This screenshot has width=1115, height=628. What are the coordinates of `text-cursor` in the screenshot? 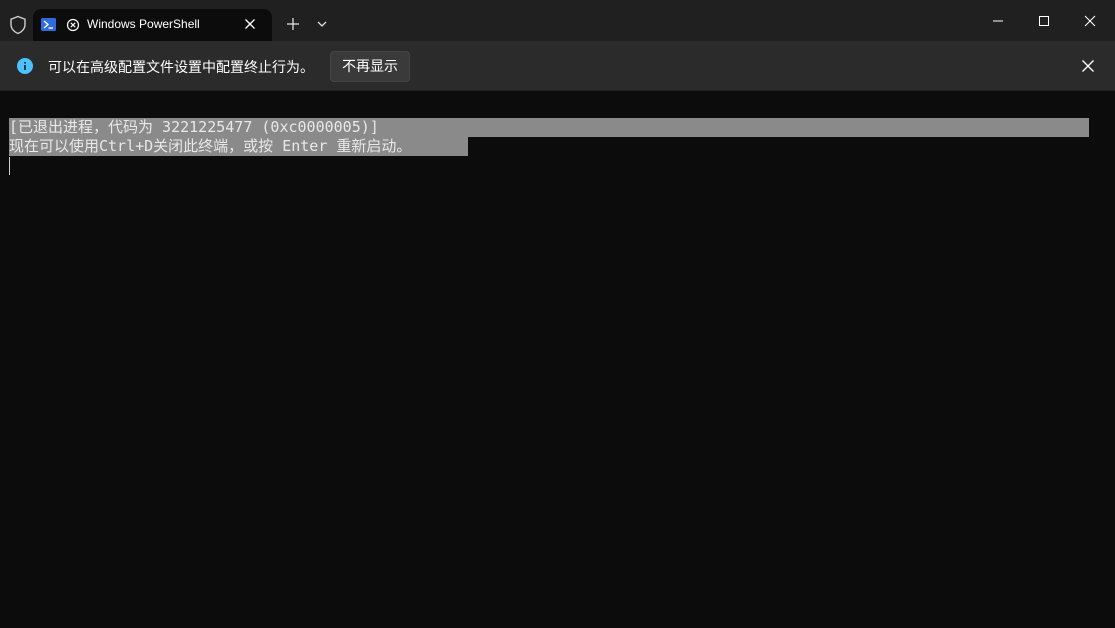 It's located at (9, 166).